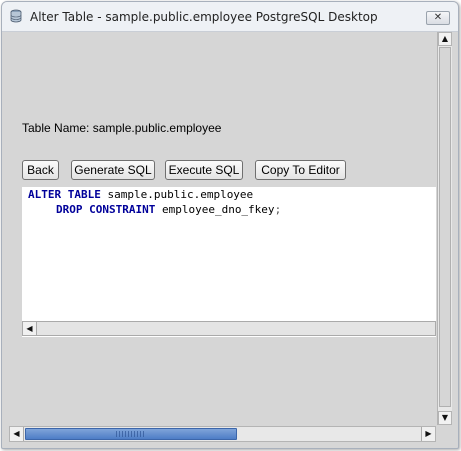 The height and width of the screenshot is (451, 461). I want to click on database-icon, so click(16, 16).